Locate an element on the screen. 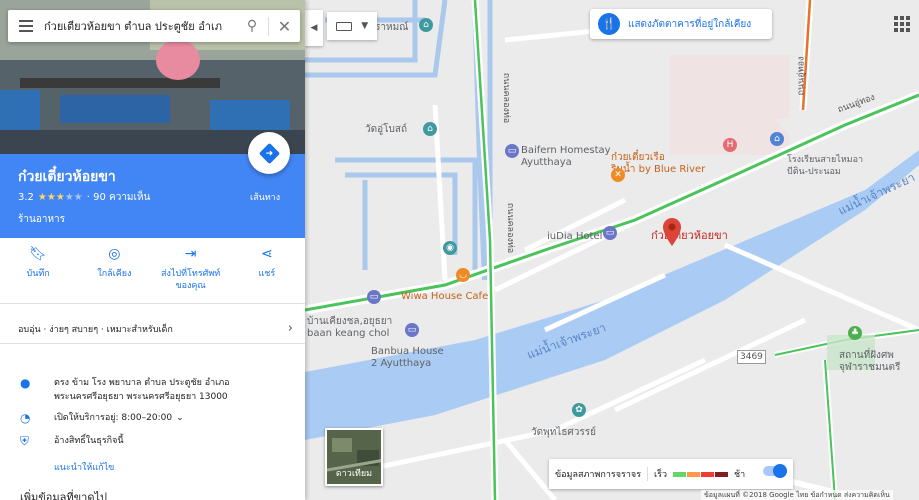 The width and height of the screenshot is (919, 500). rating-value: 3.2 is located at coordinates (26, 197).